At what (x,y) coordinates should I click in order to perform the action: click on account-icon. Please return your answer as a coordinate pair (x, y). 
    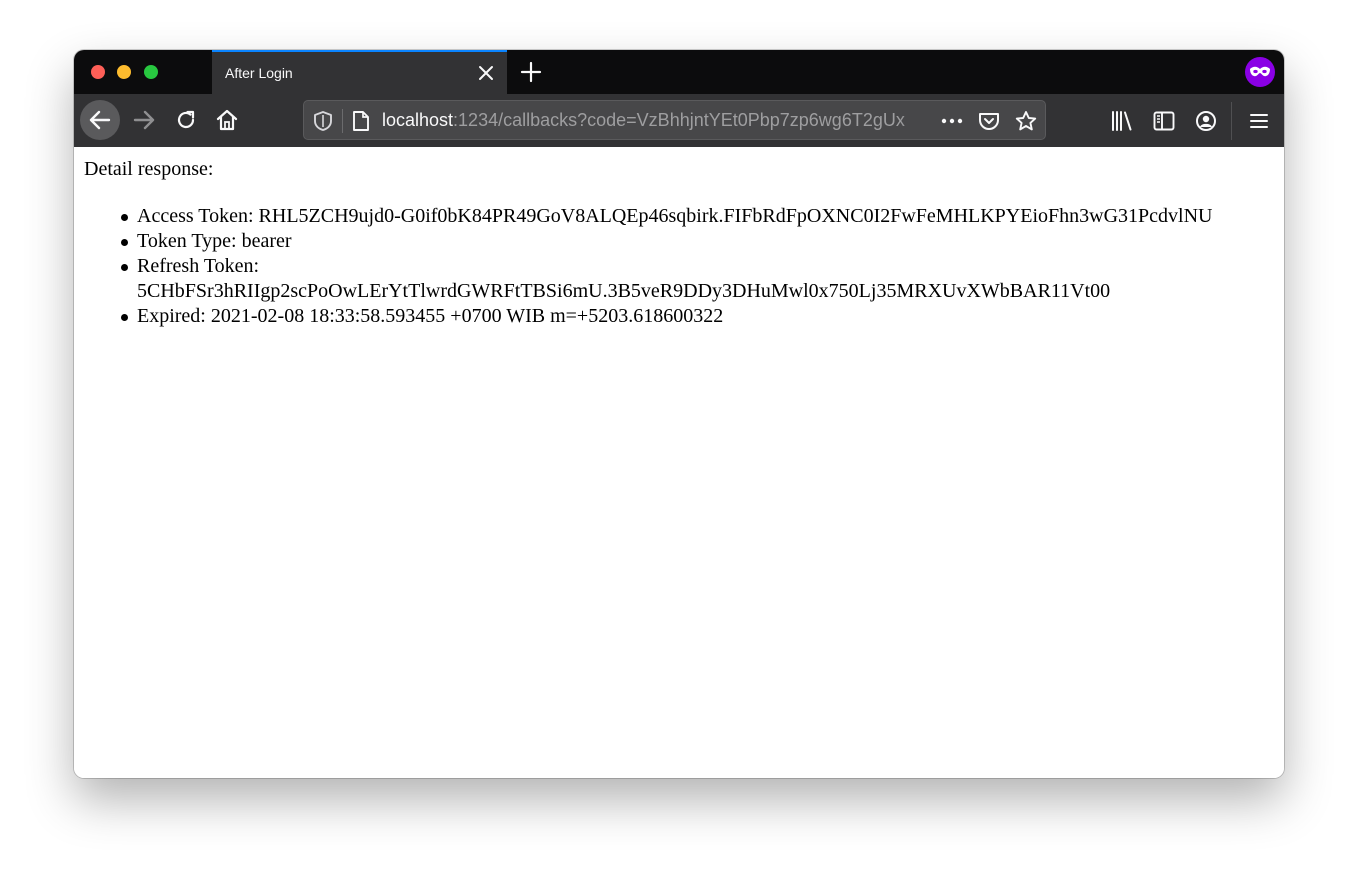
    Looking at the image, I should click on (1206, 121).